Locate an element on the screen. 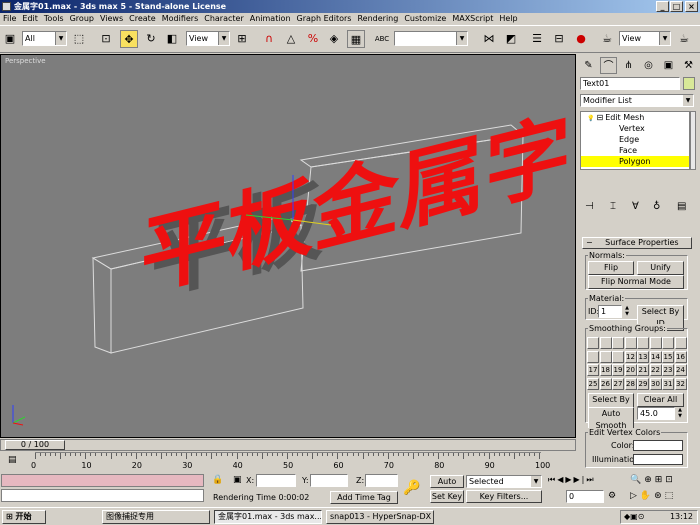  menu-animation: Animation is located at coordinates (270, 18).